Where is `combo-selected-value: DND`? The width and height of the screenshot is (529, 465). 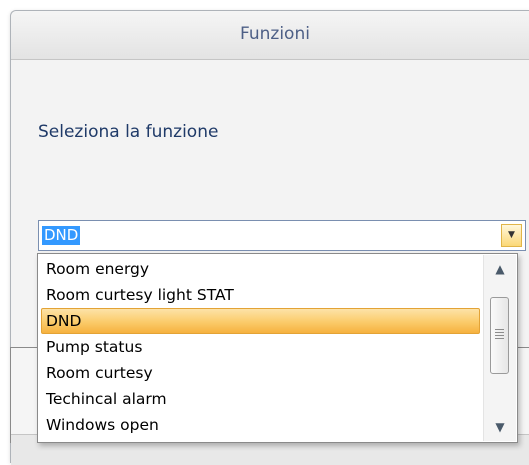
combo-selected-value: DND is located at coordinates (61, 235).